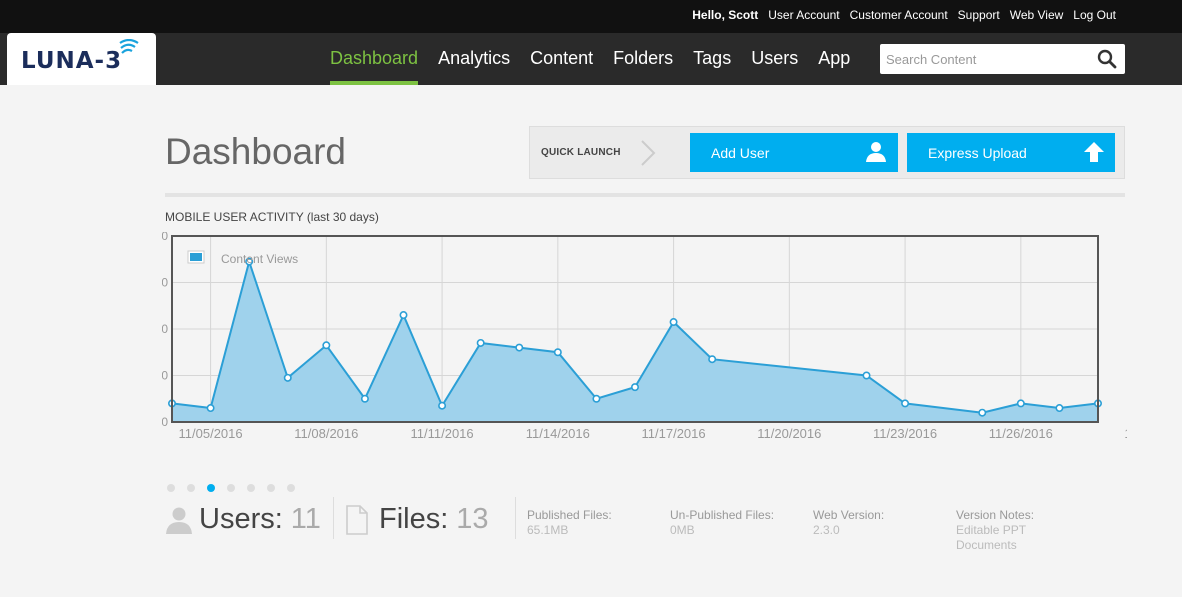 The height and width of the screenshot is (597, 1182). Describe the element at coordinates (272, 217) in the screenshot. I see `chart-title: MOBILE USER ACTIVITY (last 30 days)` at that location.